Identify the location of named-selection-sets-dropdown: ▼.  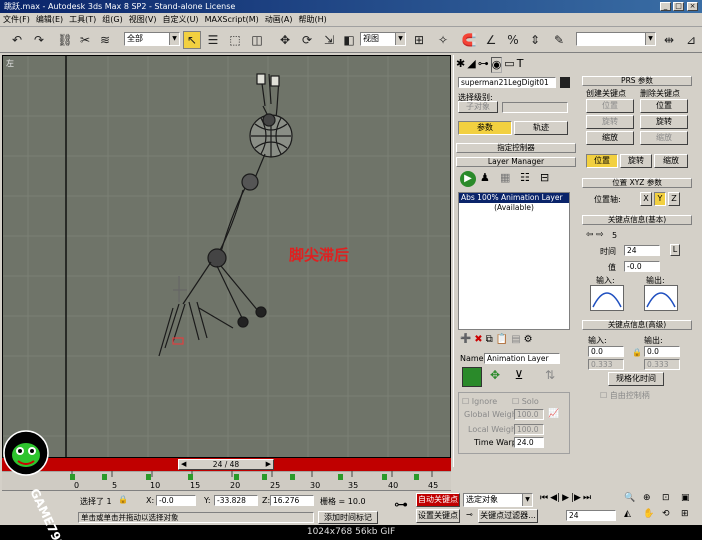
(616, 39).